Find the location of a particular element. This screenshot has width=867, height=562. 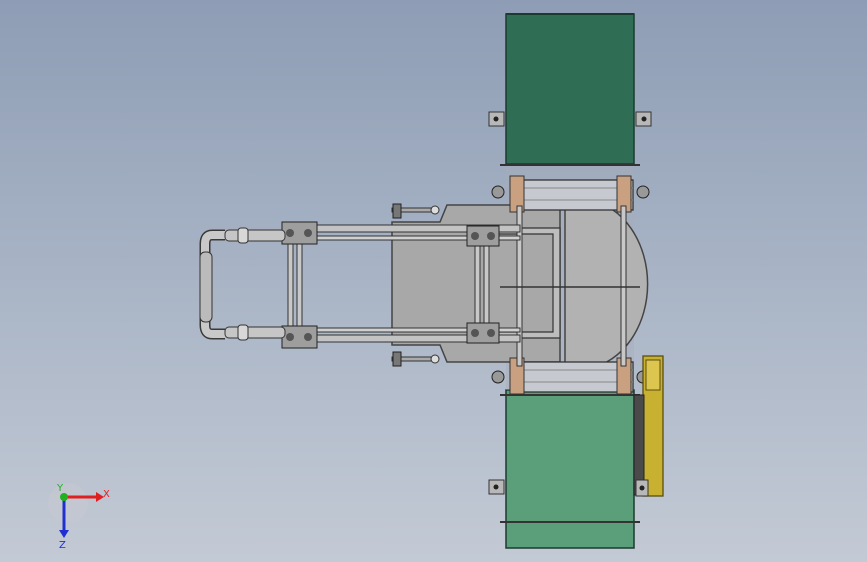

mount-bracket-left-bottom is located at coordinates (496, 487).